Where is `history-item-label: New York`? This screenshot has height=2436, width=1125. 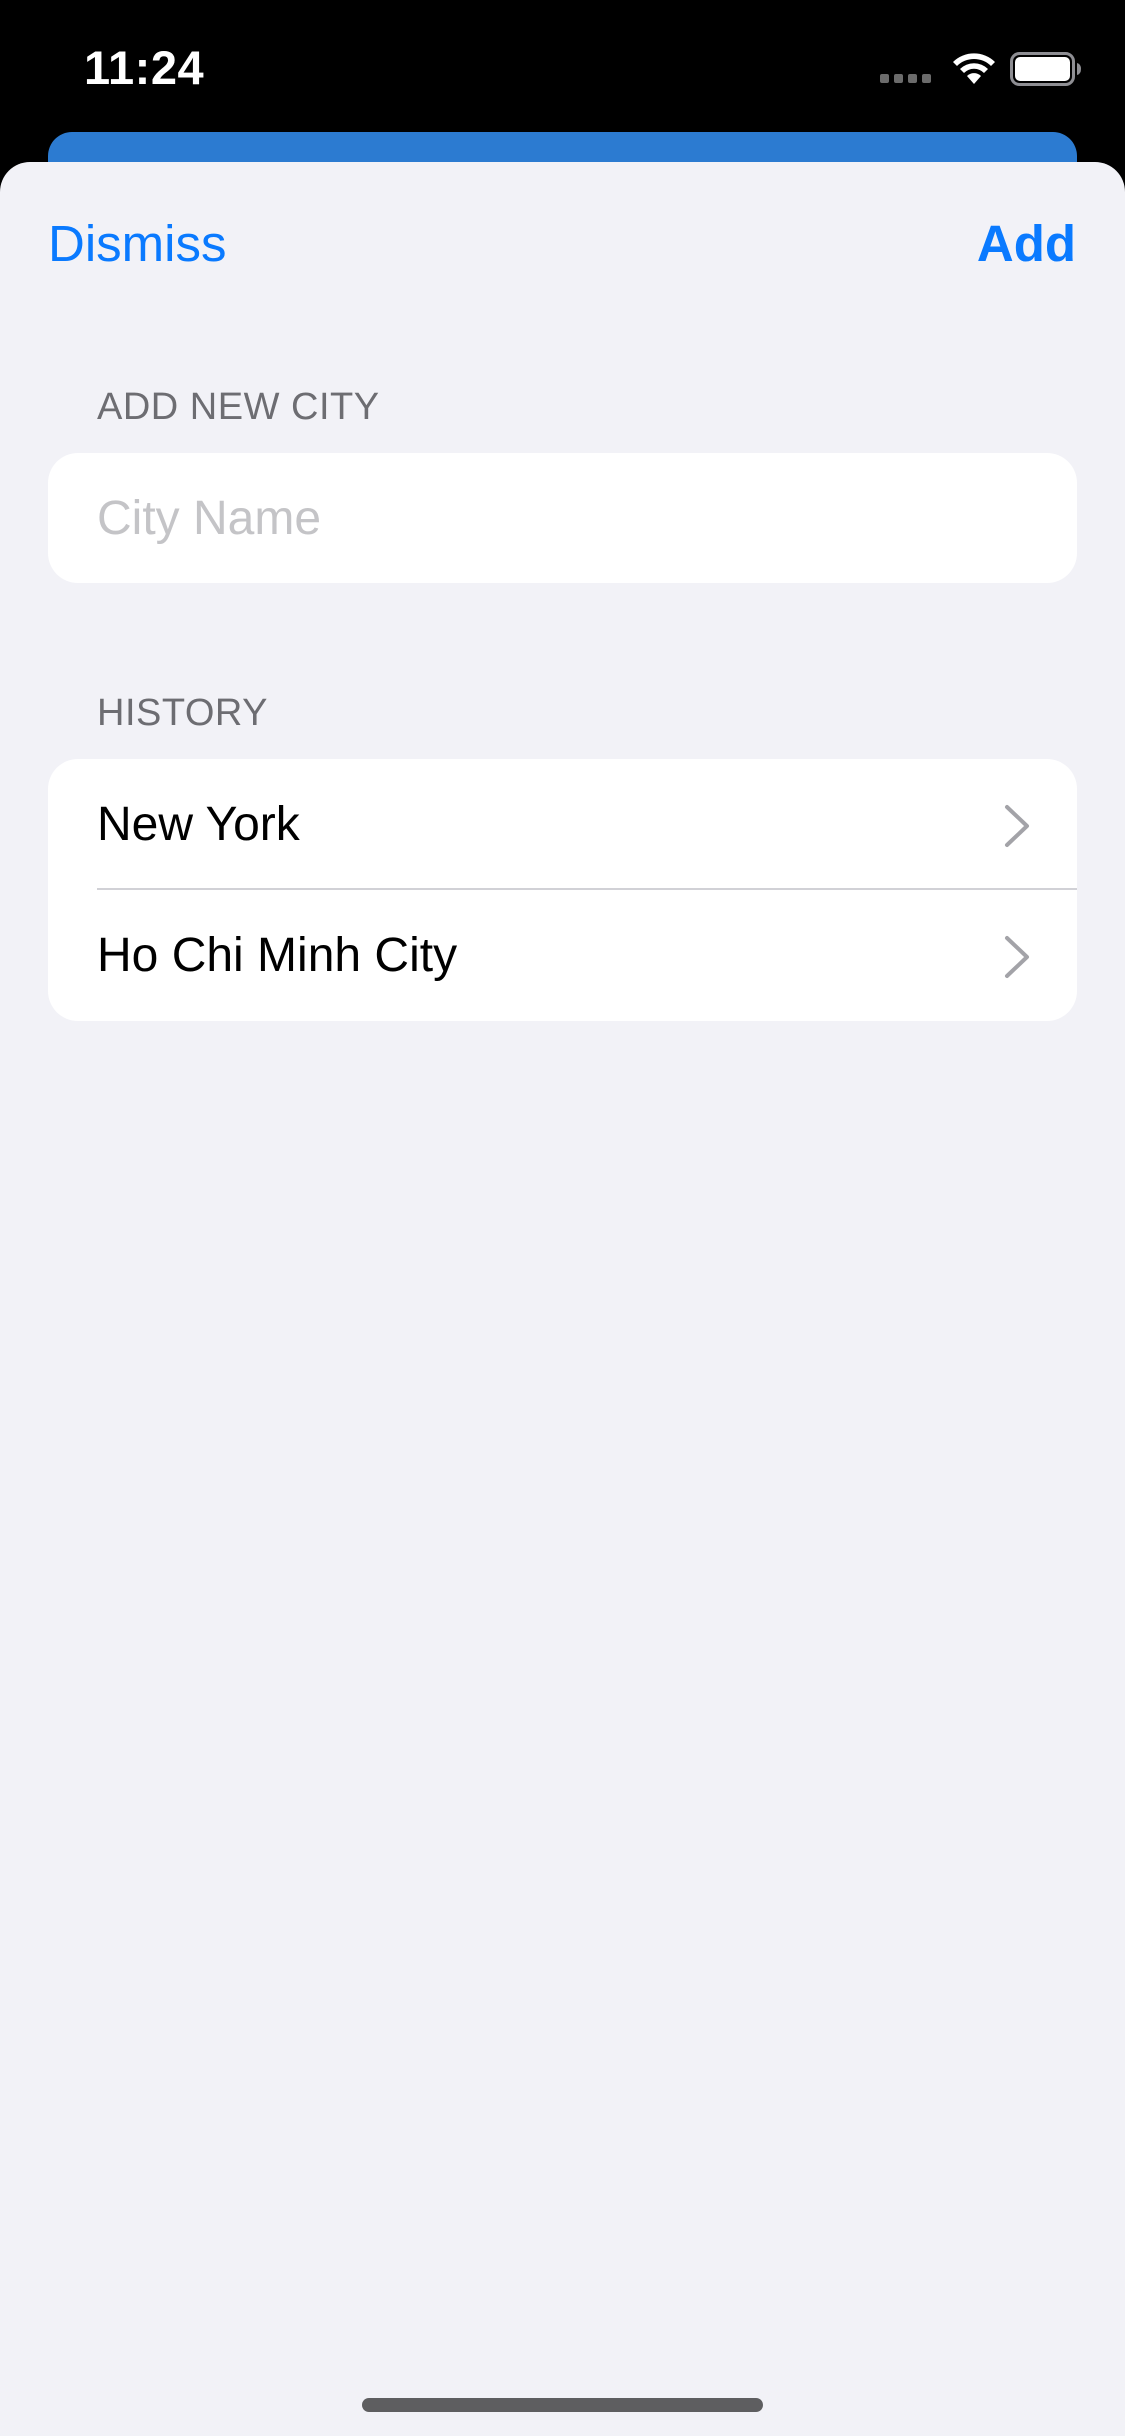 history-item-label: New York is located at coordinates (198, 824).